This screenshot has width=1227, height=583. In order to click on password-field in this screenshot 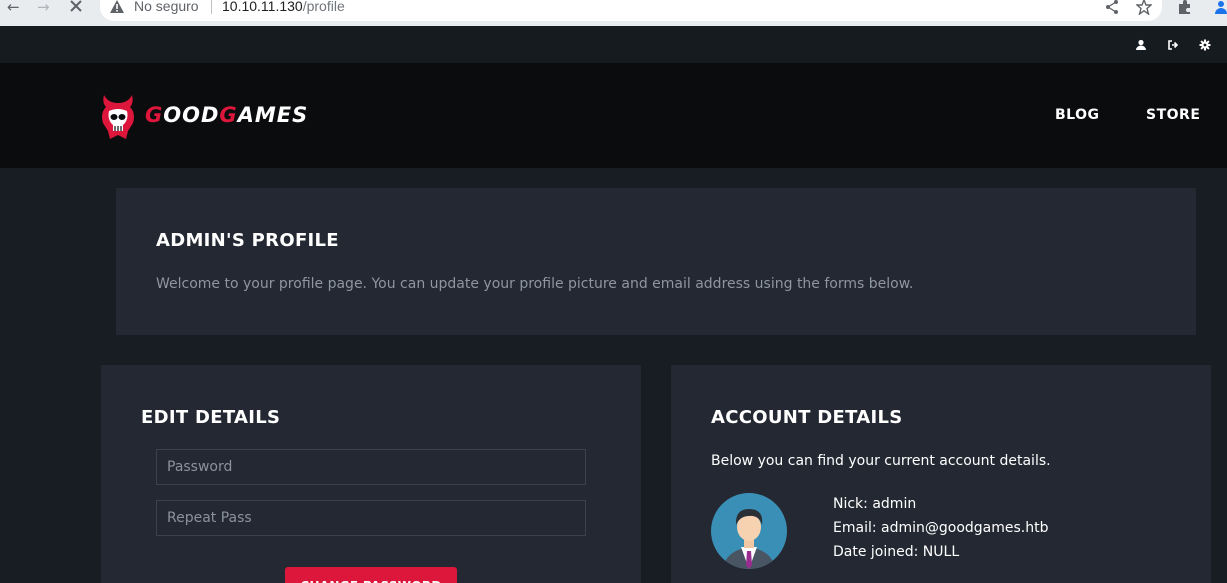, I will do `click(371, 467)`.